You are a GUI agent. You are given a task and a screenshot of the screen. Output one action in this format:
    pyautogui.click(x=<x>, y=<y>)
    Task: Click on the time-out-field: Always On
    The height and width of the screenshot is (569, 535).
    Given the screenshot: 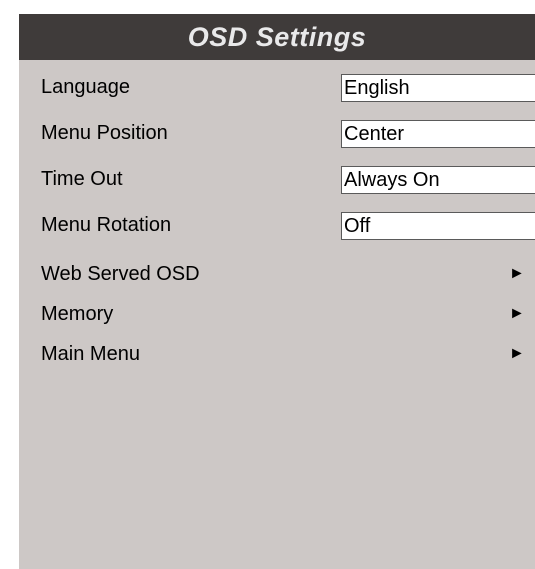 What is the action you would take?
    pyautogui.click(x=438, y=180)
    